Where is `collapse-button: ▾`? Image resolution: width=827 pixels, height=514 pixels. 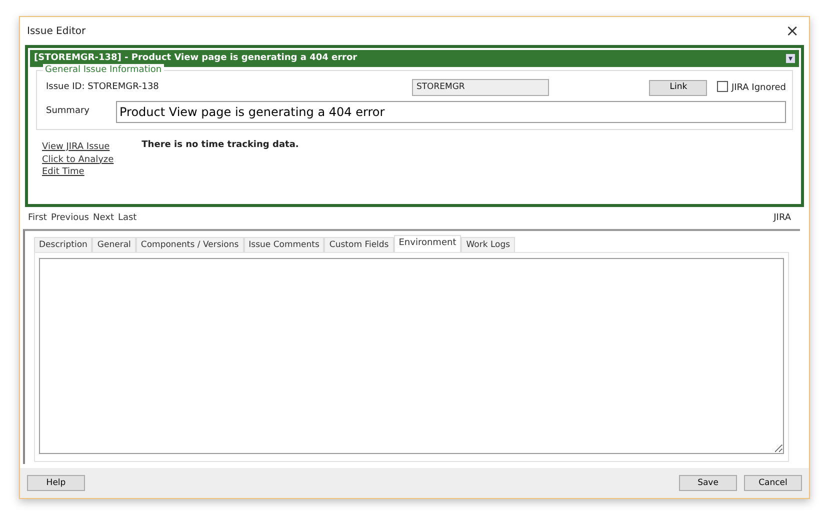
collapse-button: ▾ is located at coordinates (790, 58).